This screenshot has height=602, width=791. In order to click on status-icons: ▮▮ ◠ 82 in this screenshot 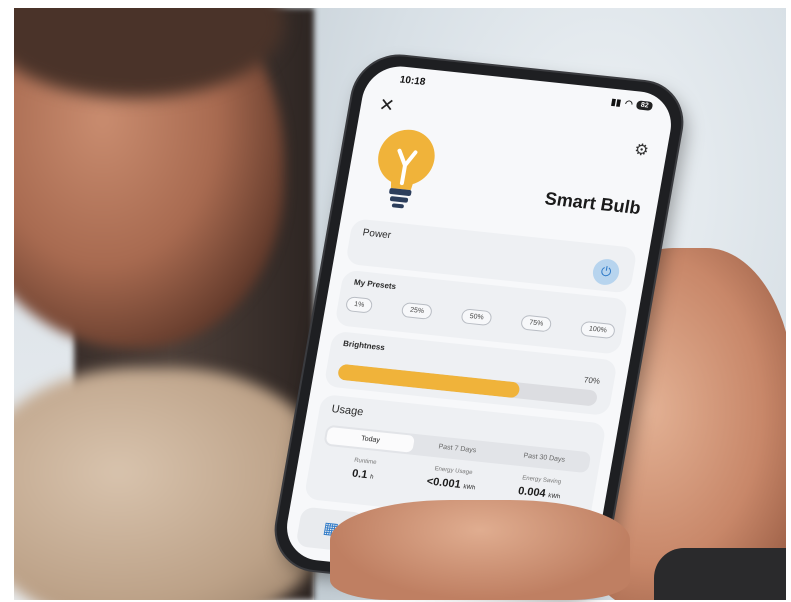, I will do `click(632, 104)`.